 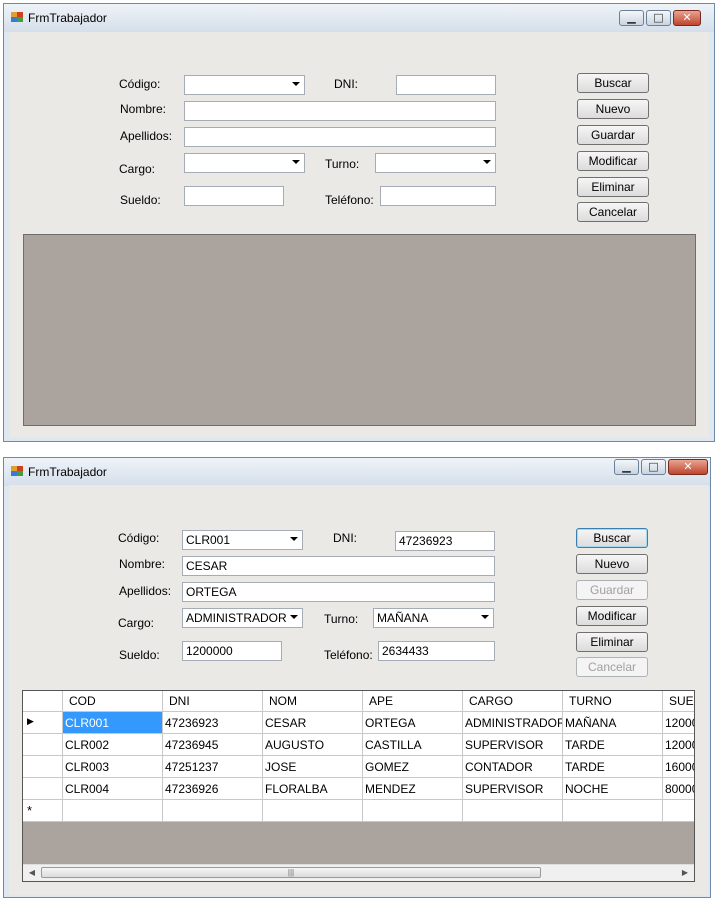 What do you see at coordinates (113, 789) in the screenshot?
I see `table-cell: CLR004` at bounding box center [113, 789].